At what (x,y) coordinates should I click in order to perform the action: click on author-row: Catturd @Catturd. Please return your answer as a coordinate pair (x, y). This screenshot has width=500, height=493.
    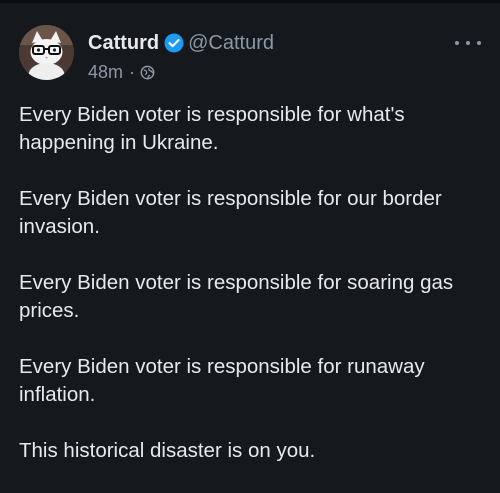
    Looking at the image, I should click on (181, 43).